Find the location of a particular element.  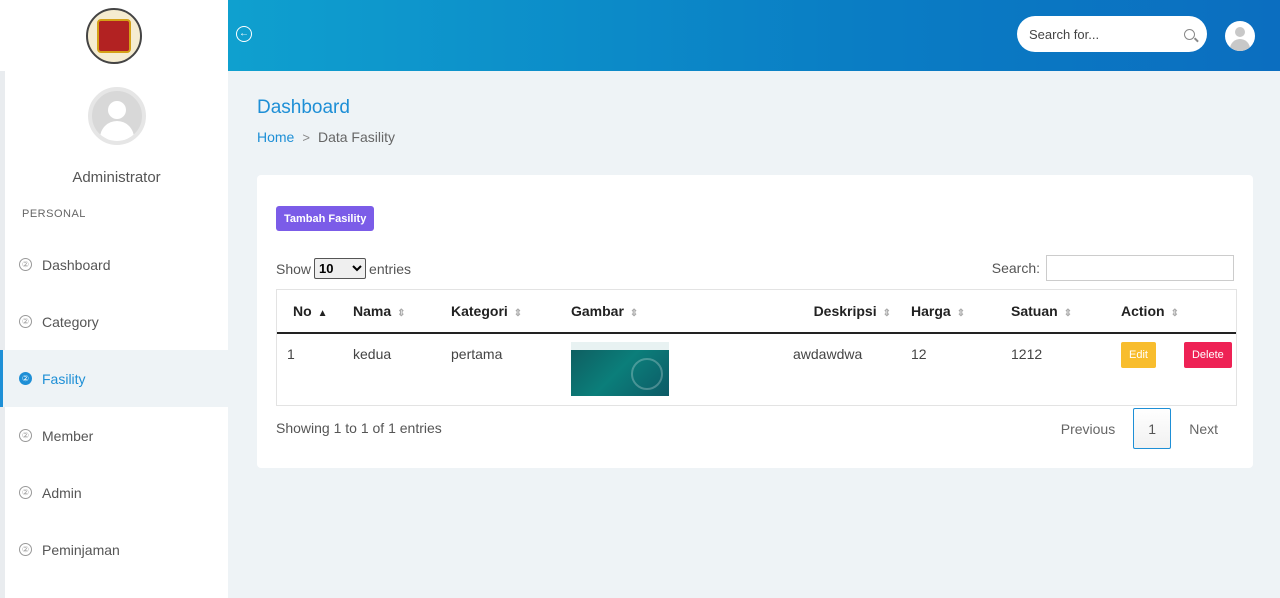

cell-action: Edit Delete is located at coordinates (1178, 368).